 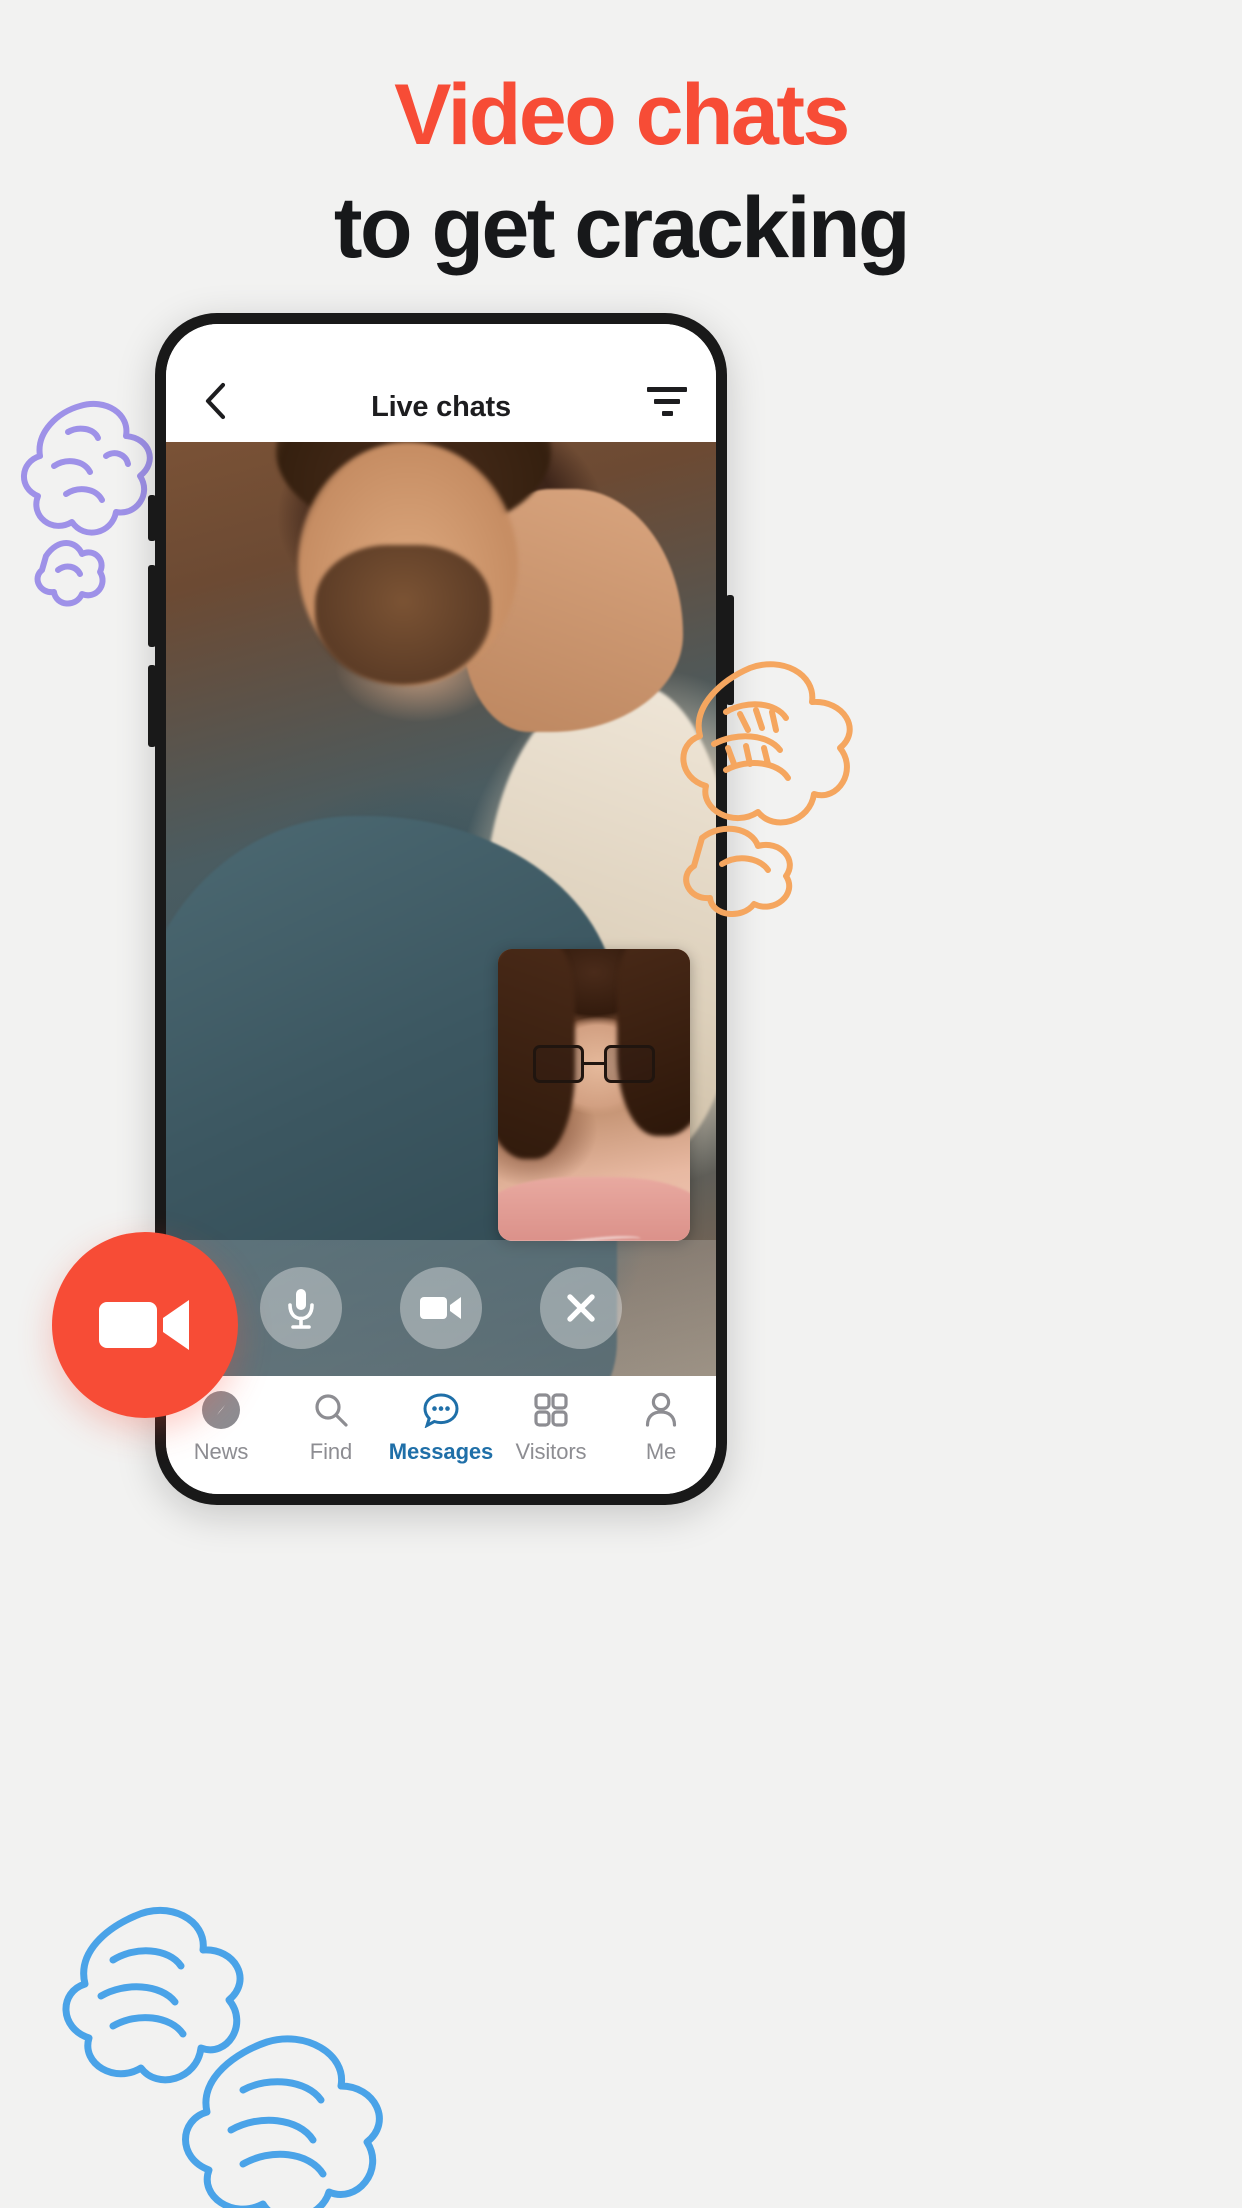 I want to click on compass-needle-icon, so click(x=221, y=1410).